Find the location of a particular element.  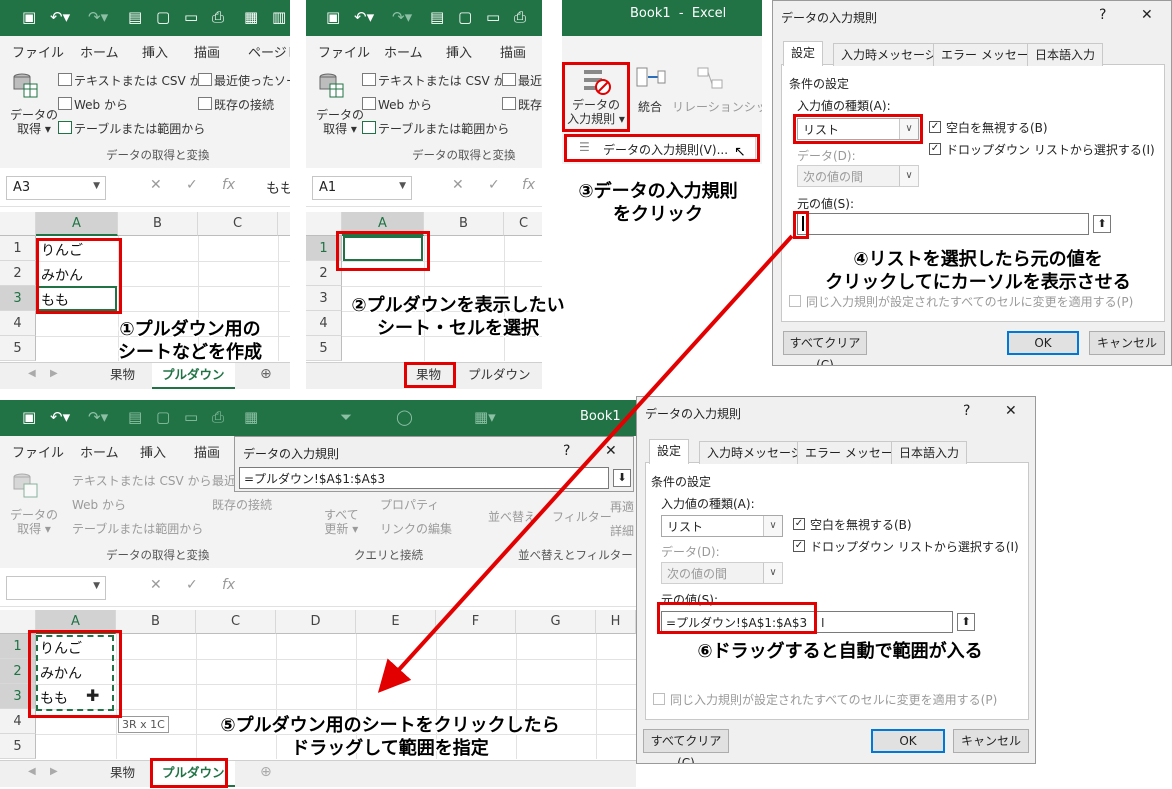

step3-line1: ③データの入力規則 is located at coordinates (658, 191).